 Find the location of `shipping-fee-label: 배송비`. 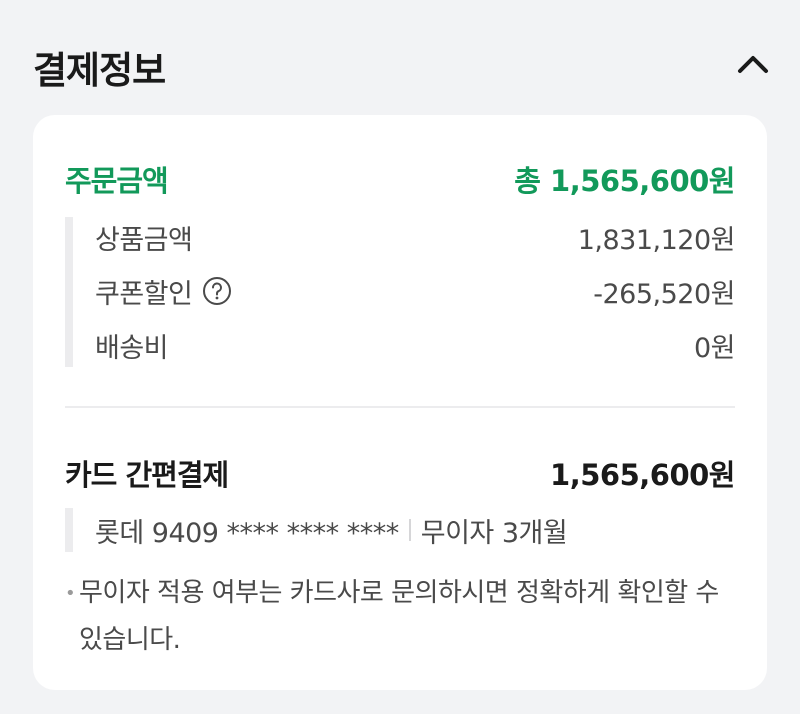

shipping-fee-label: 배송비 is located at coordinates (132, 348).